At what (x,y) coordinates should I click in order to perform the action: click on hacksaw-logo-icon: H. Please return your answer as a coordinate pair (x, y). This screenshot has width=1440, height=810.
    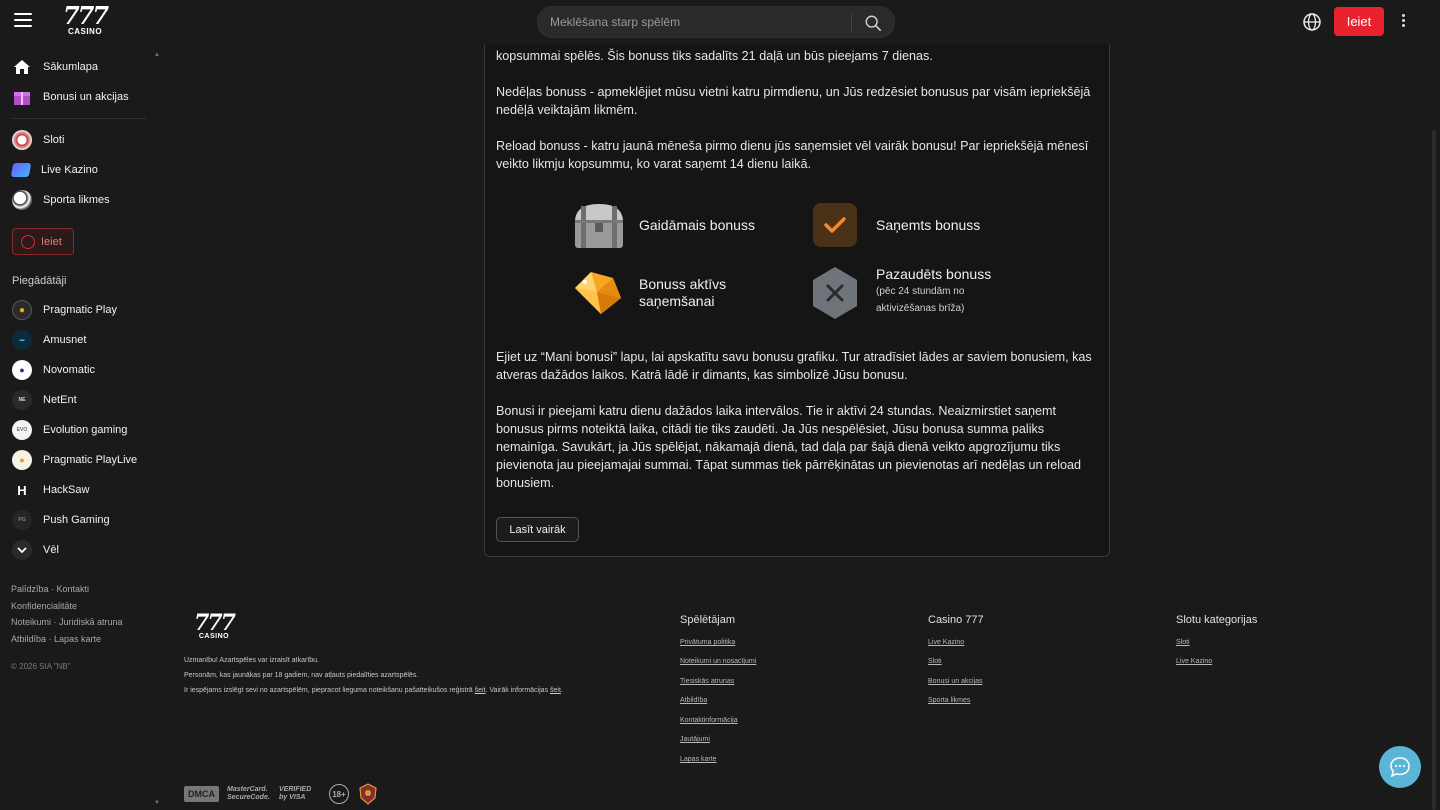
    Looking at the image, I should click on (22, 490).